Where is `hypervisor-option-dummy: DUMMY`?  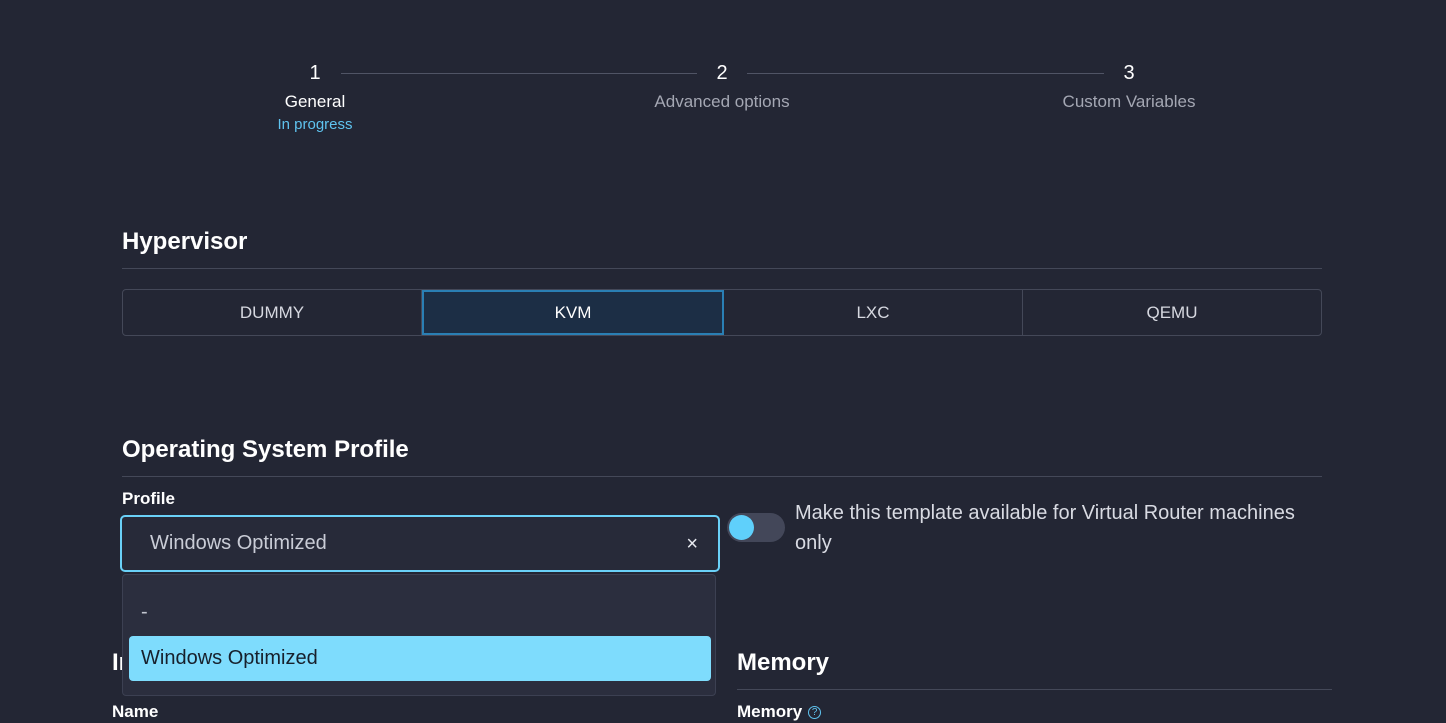
hypervisor-option-dummy: DUMMY is located at coordinates (272, 312).